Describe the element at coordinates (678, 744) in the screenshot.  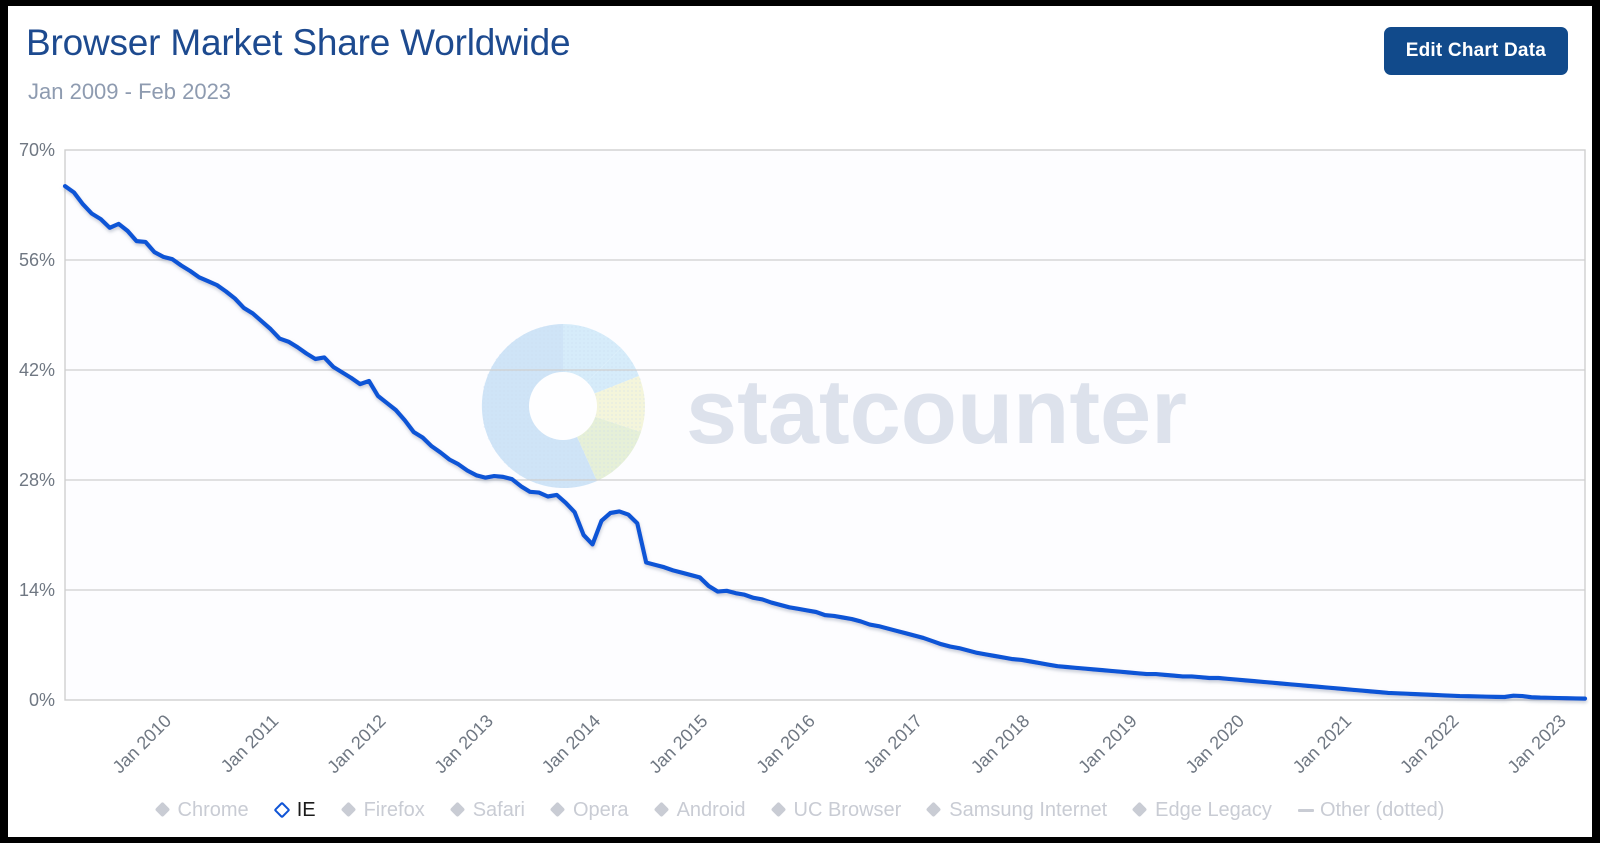
I see `x-axis-tick-label: Jan 2015` at that location.